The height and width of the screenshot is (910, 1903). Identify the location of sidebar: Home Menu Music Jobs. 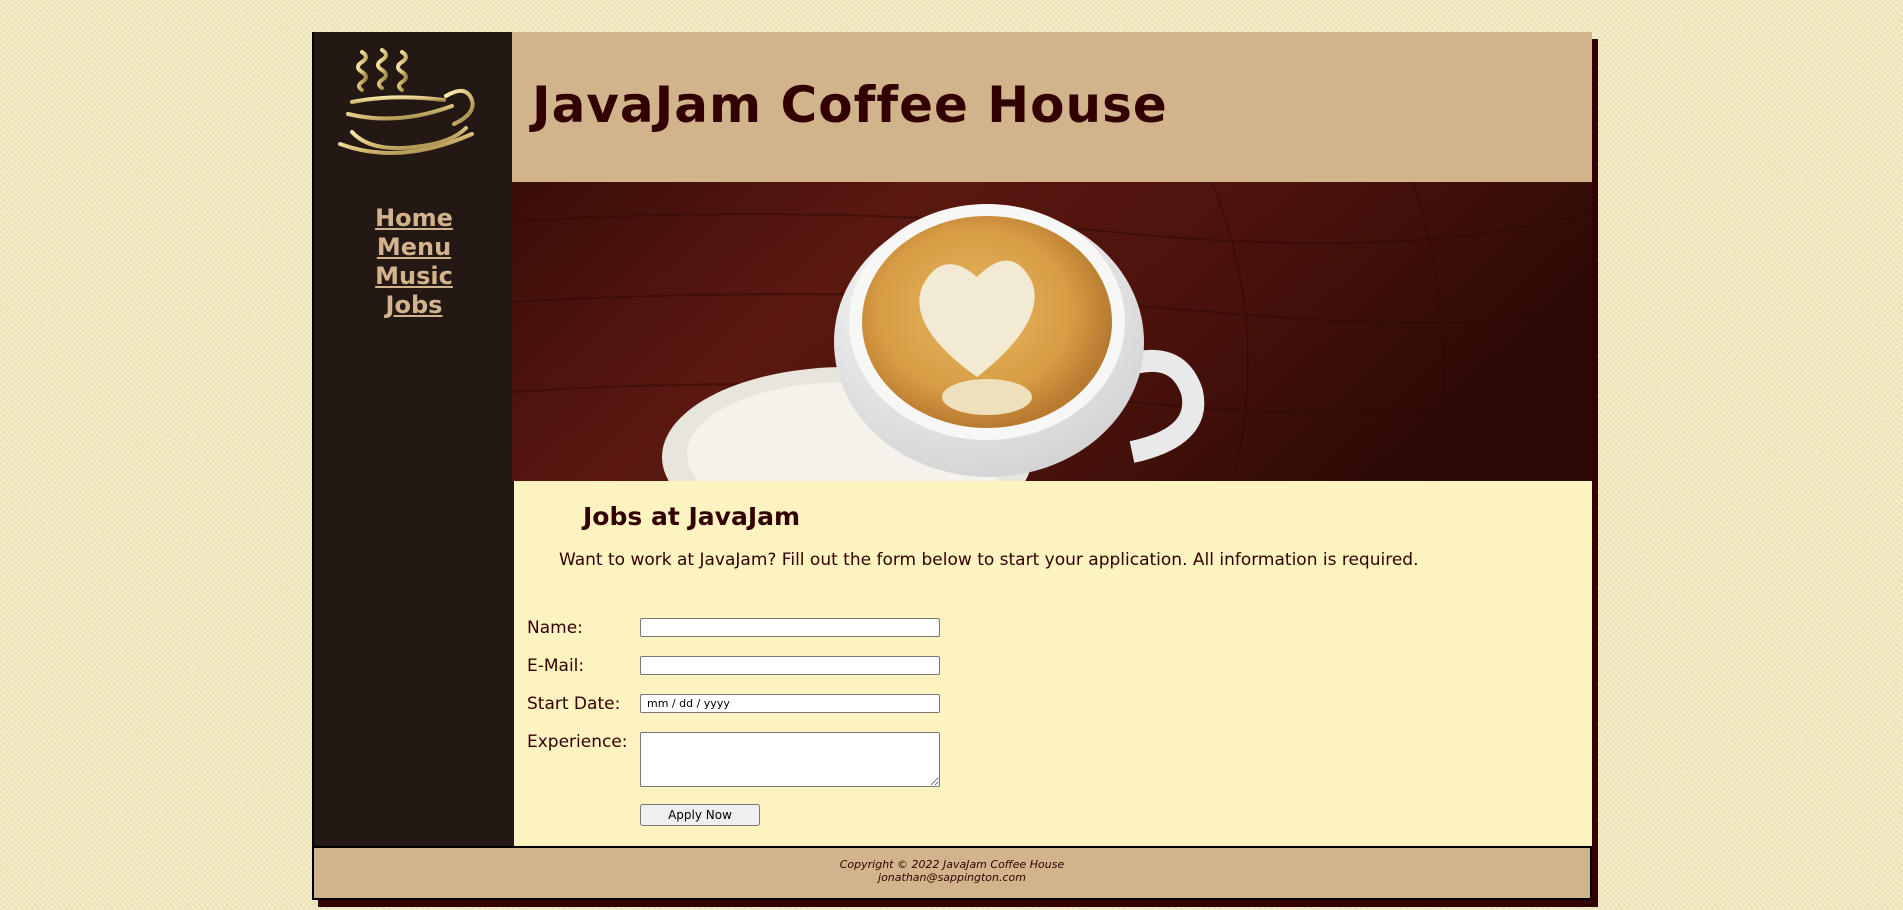
(413, 439).